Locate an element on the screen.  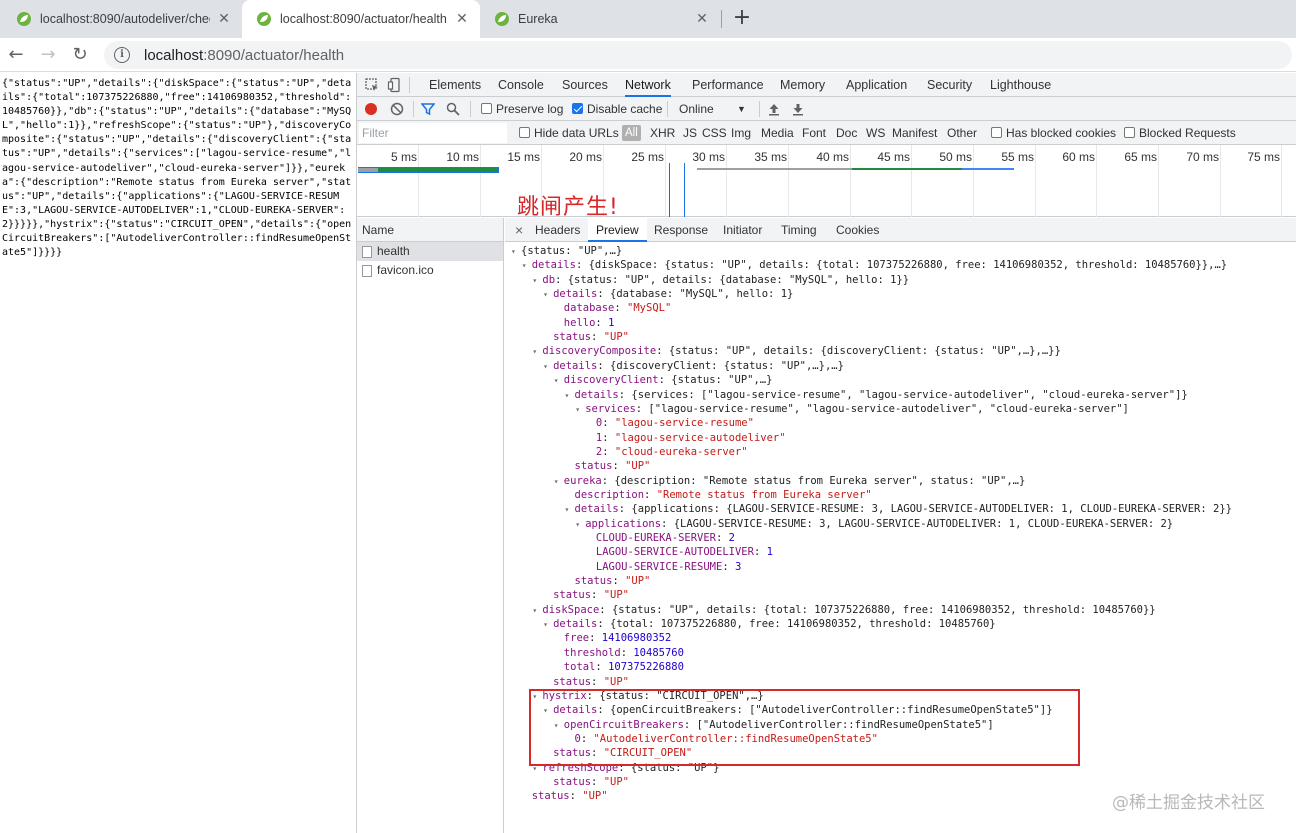
forward-arrow-icon: → is located at coordinates (48, 55).